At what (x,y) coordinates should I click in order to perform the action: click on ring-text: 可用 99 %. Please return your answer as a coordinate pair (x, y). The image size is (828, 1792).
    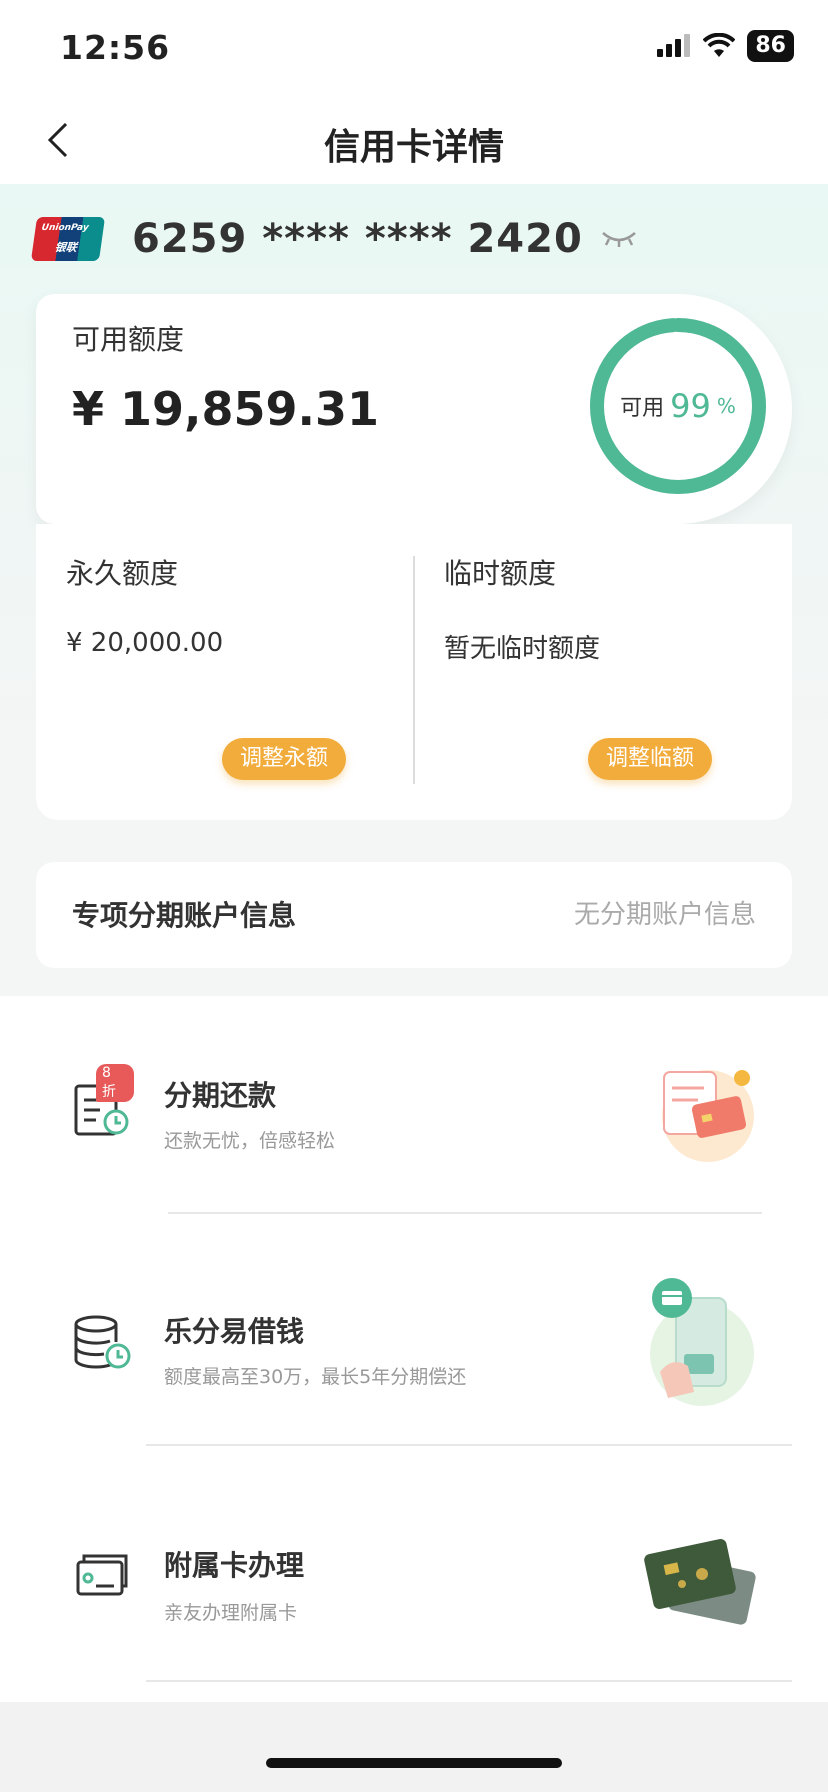
    Looking at the image, I should click on (678, 406).